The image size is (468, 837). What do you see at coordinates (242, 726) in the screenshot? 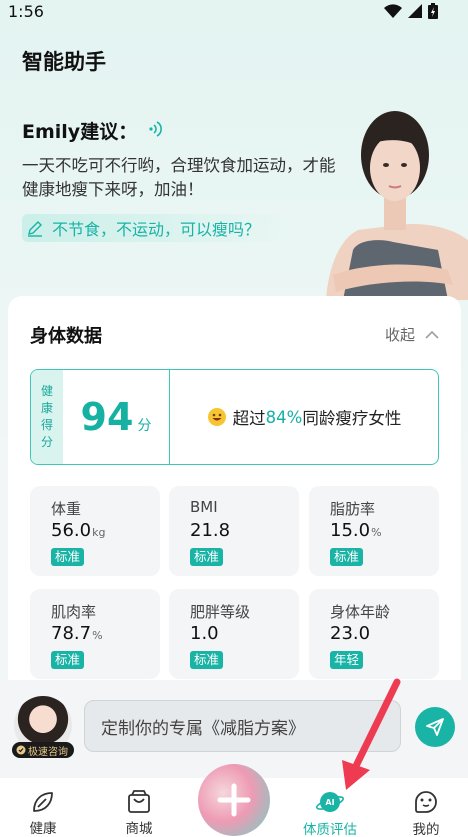
I see `plan-input: 定制你的专属《减脂方案》` at bounding box center [242, 726].